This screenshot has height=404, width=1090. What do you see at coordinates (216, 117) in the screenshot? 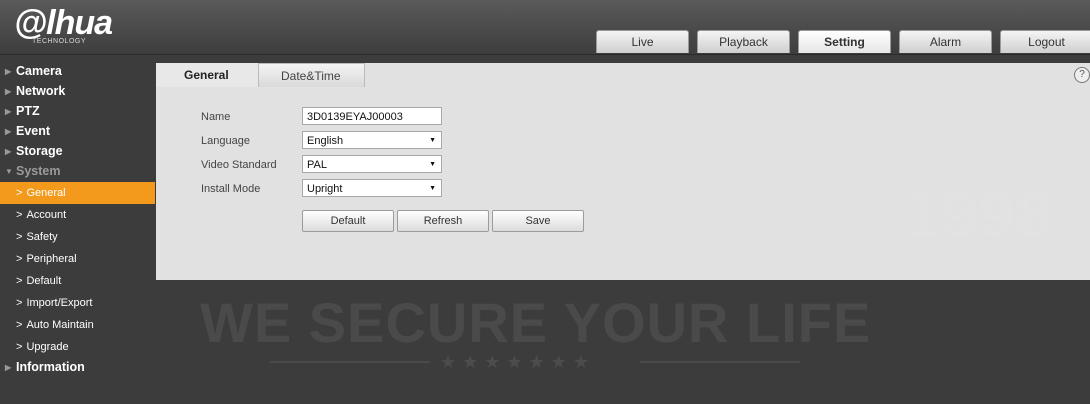
I see `name-label: Name` at bounding box center [216, 117].